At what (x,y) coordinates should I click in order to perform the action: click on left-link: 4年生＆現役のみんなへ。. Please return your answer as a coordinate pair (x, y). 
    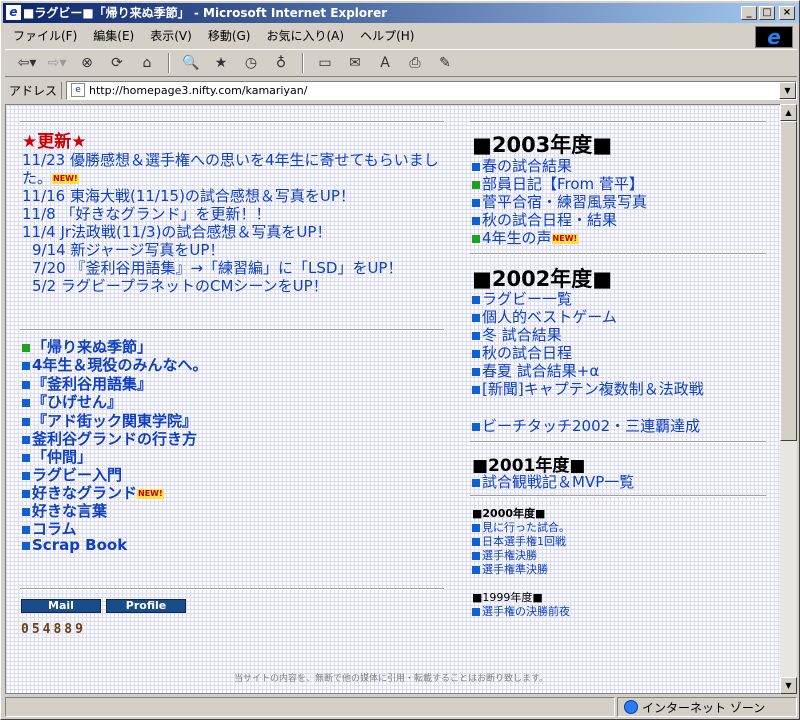
    Looking at the image, I should click on (114, 364).